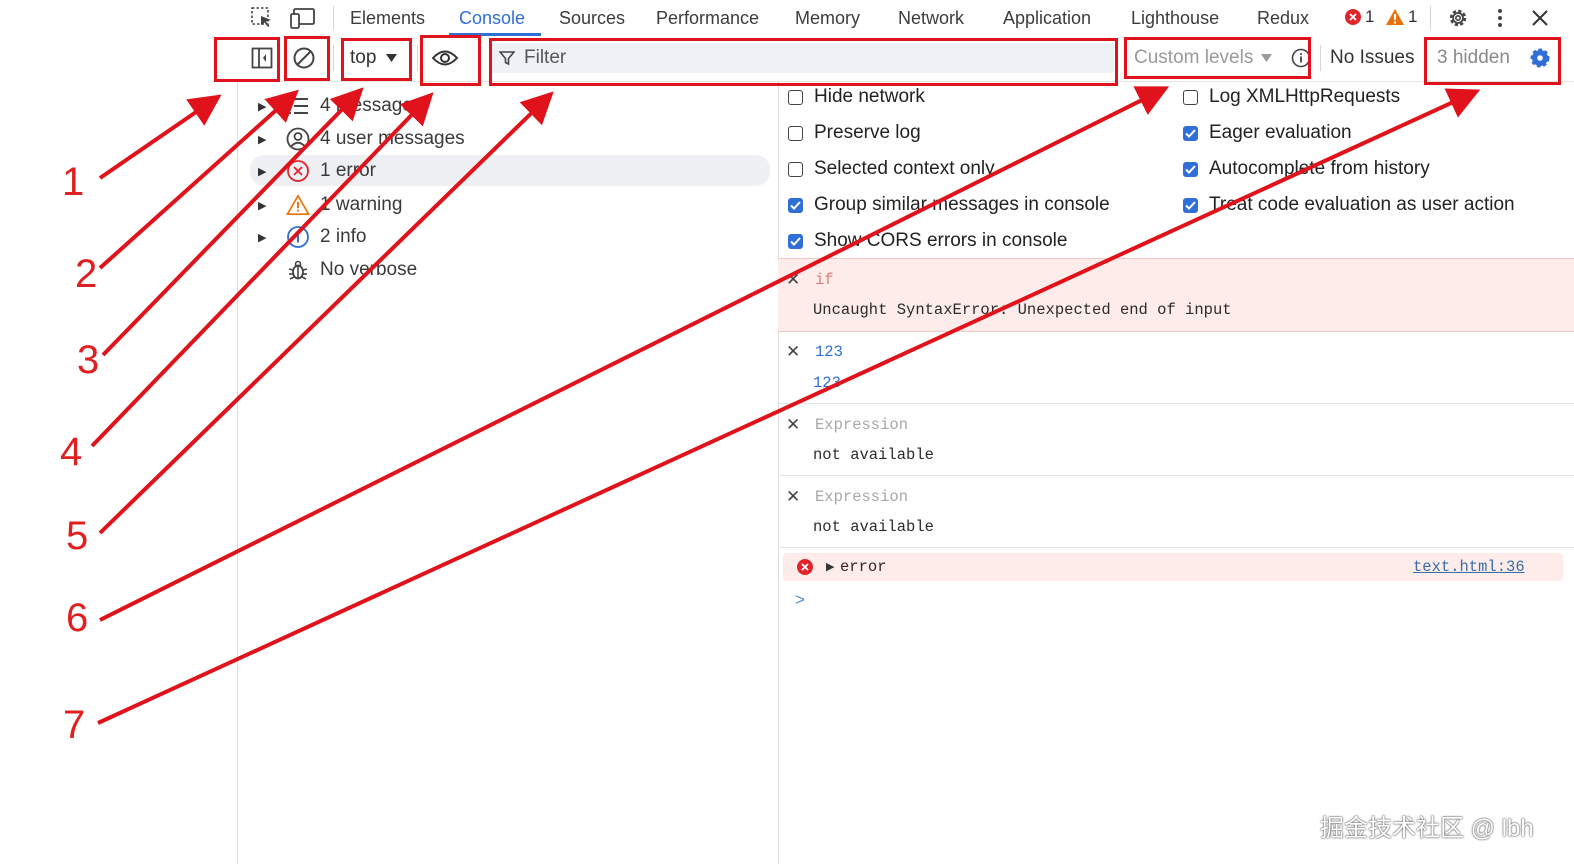 The width and height of the screenshot is (1574, 864). Describe the element at coordinates (77, 536) in the screenshot. I see `annotation-number: 5` at that location.